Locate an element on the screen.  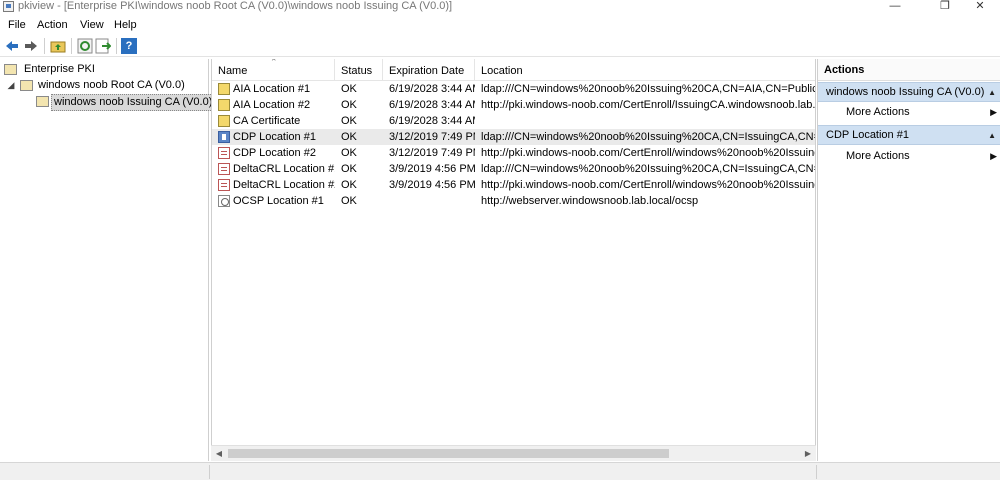
cell-name: OCSP Location #1 is located at coordinates (278, 201).